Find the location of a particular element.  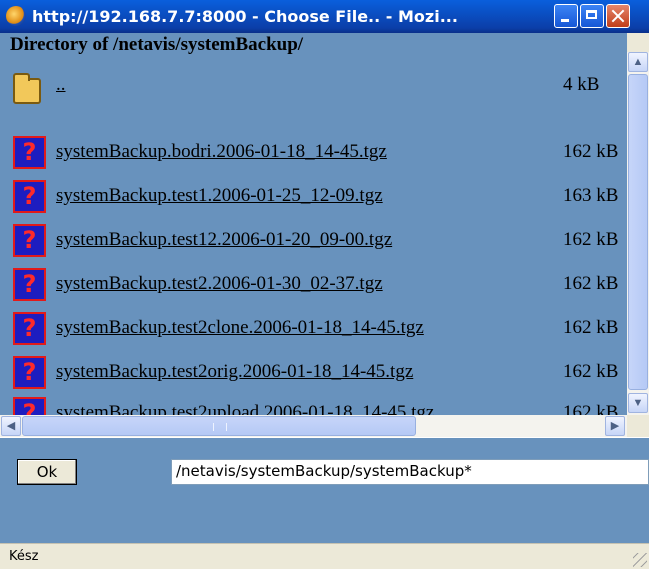

scroll-left-button: ◀ is located at coordinates (11, 426).